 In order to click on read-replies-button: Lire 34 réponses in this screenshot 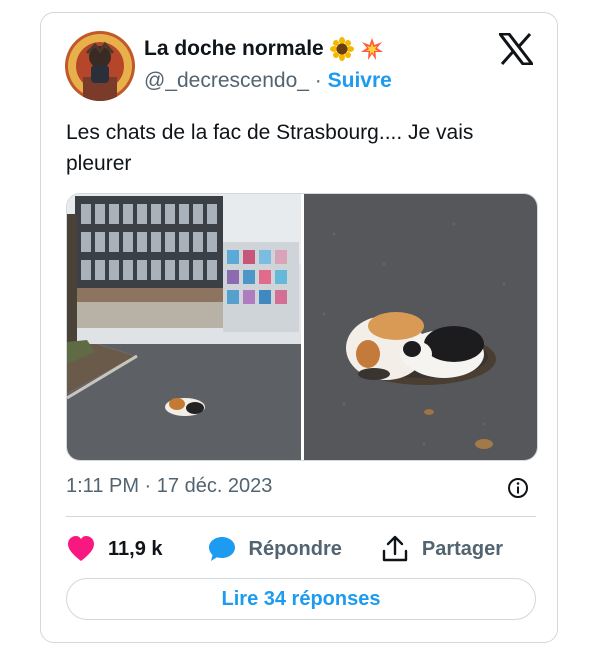, I will do `click(301, 599)`.